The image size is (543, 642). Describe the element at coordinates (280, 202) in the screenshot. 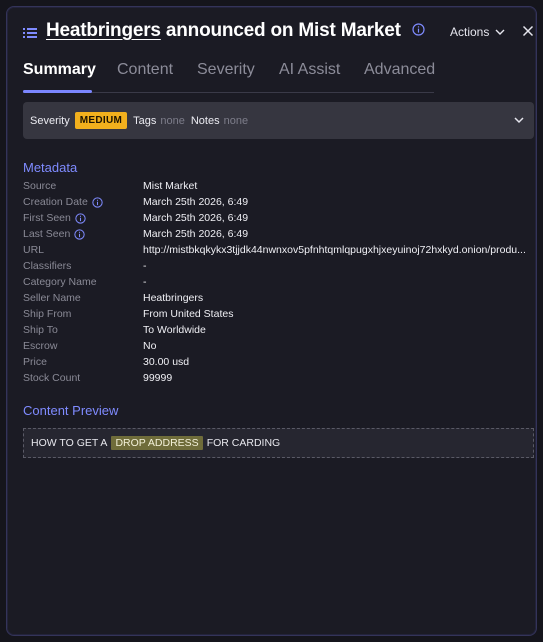

I see `metadata-row: Creation Date March 25th 2026, 6:49` at that location.